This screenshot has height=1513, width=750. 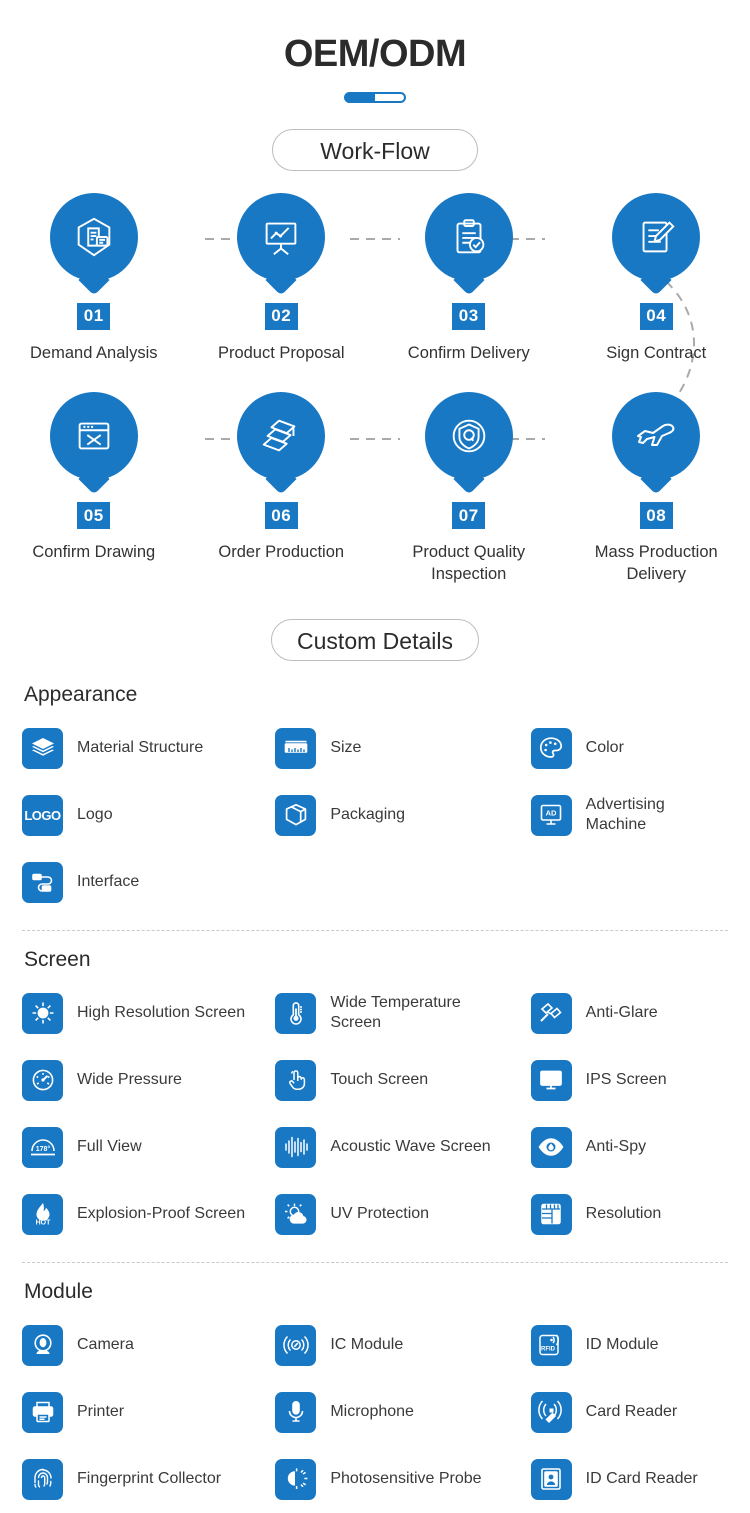 What do you see at coordinates (375, 97) in the screenshot?
I see `title-divider` at bounding box center [375, 97].